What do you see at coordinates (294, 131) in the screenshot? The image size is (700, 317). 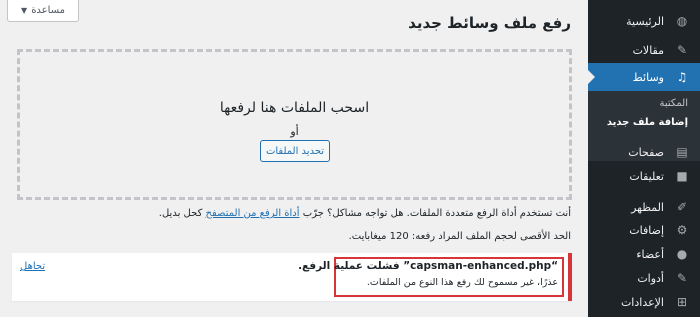 I see `drop-zone-or: أو` at bounding box center [294, 131].